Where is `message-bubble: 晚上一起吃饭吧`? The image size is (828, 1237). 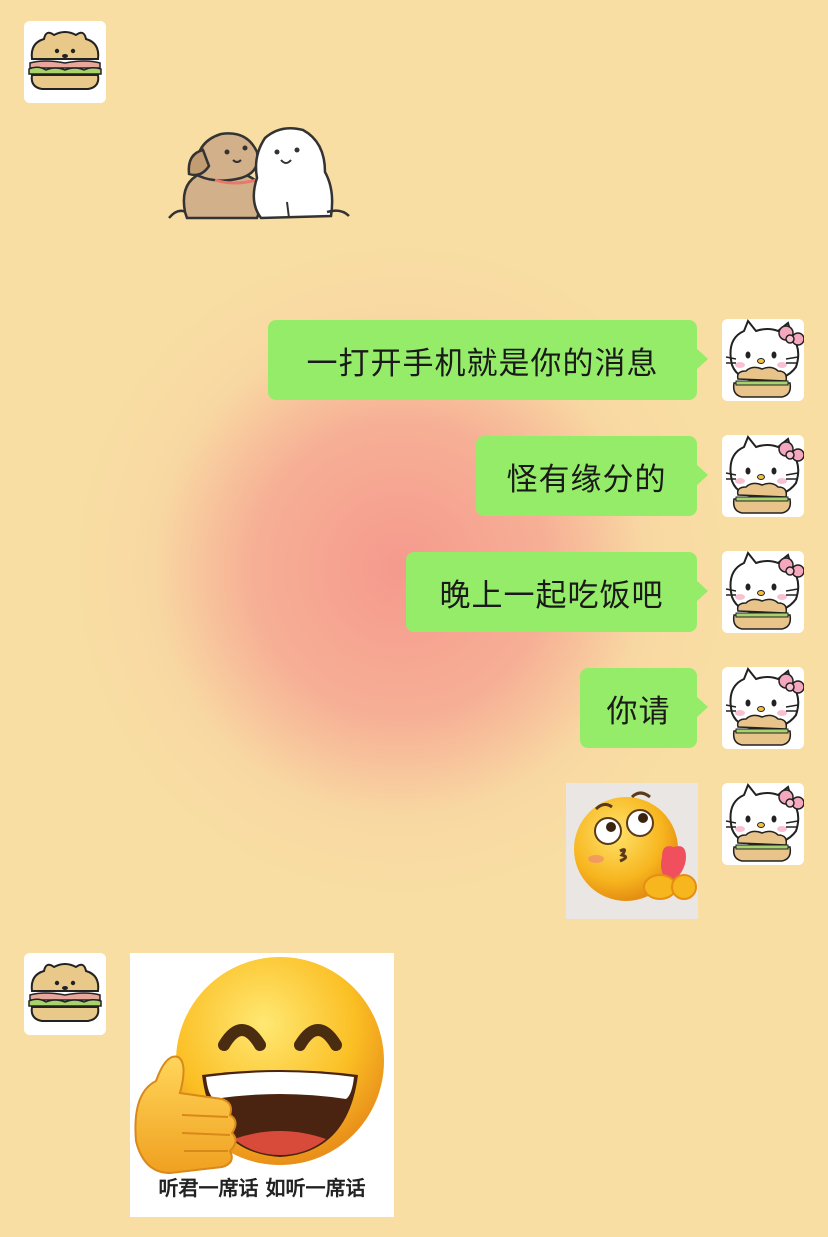
message-bubble: 晚上一起吃饭吧 is located at coordinates (557, 592).